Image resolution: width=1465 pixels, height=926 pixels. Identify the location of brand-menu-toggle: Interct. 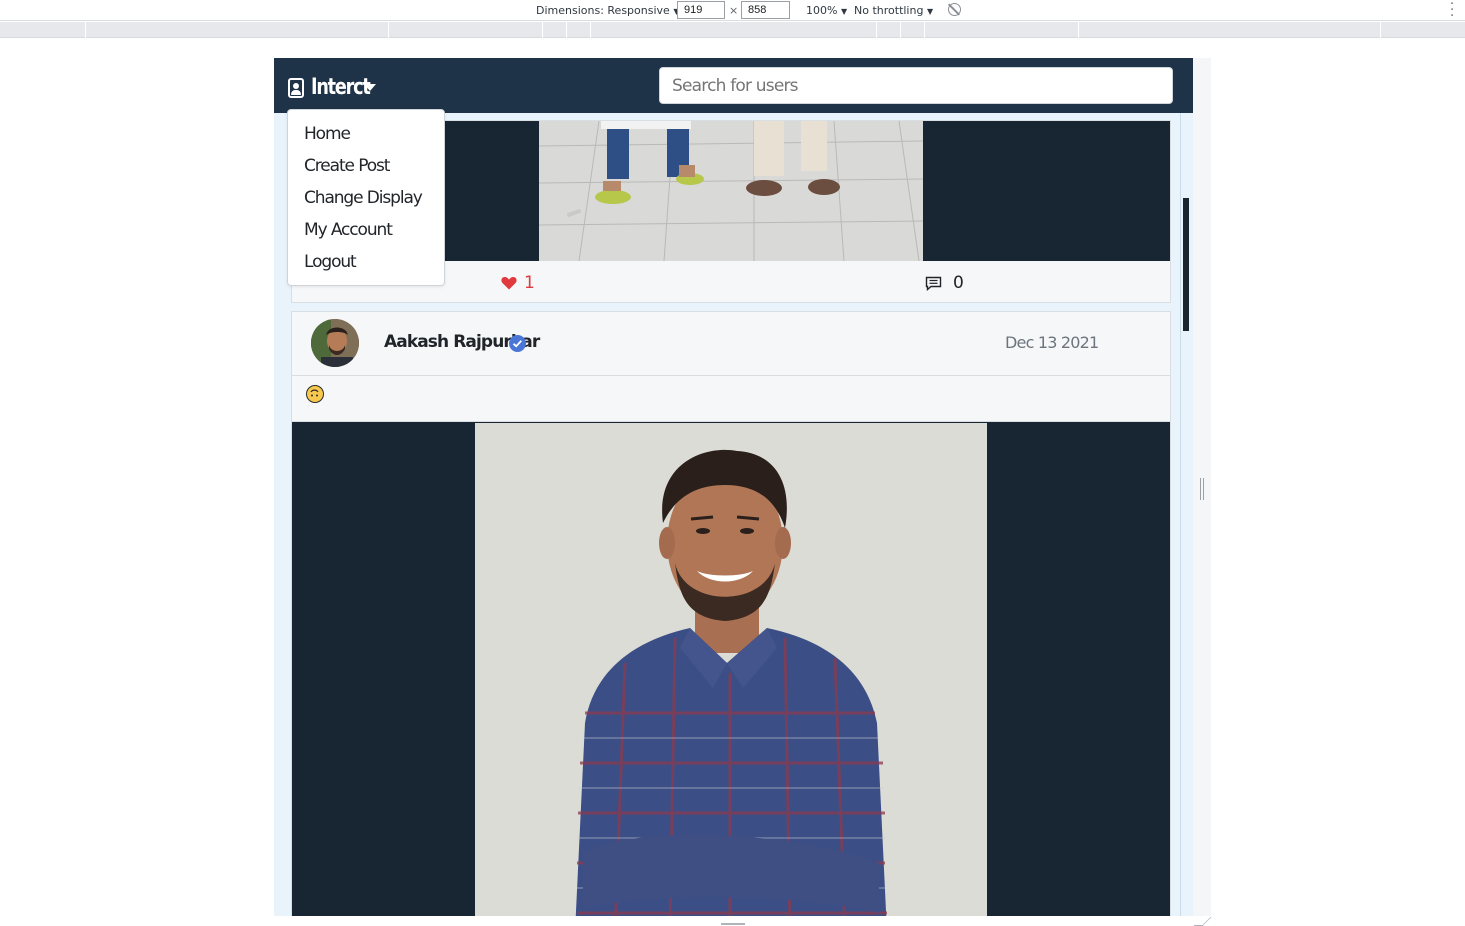
(332, 87).